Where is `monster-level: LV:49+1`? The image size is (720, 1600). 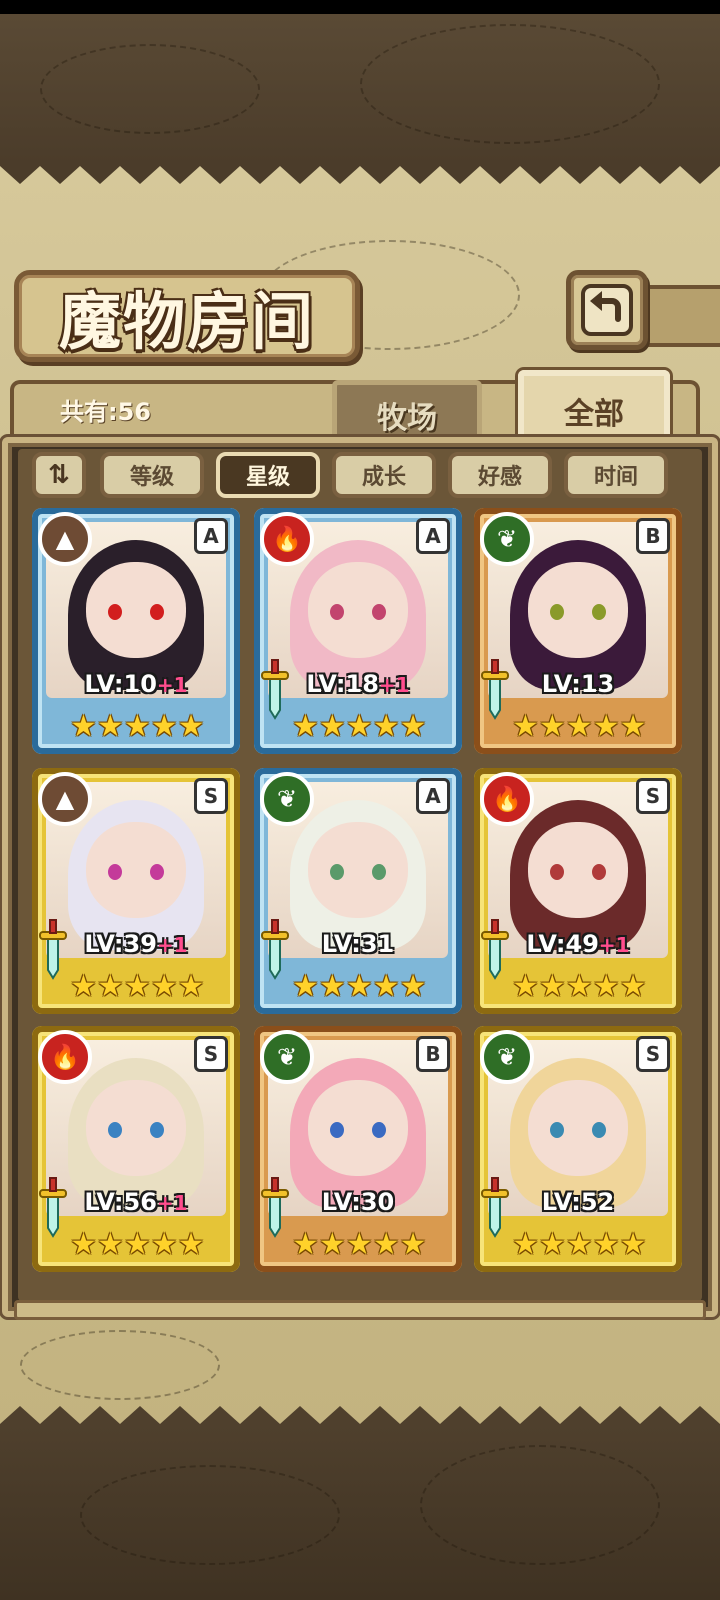 monster-level: LV:49+1 is located at coordinates (578, 944).